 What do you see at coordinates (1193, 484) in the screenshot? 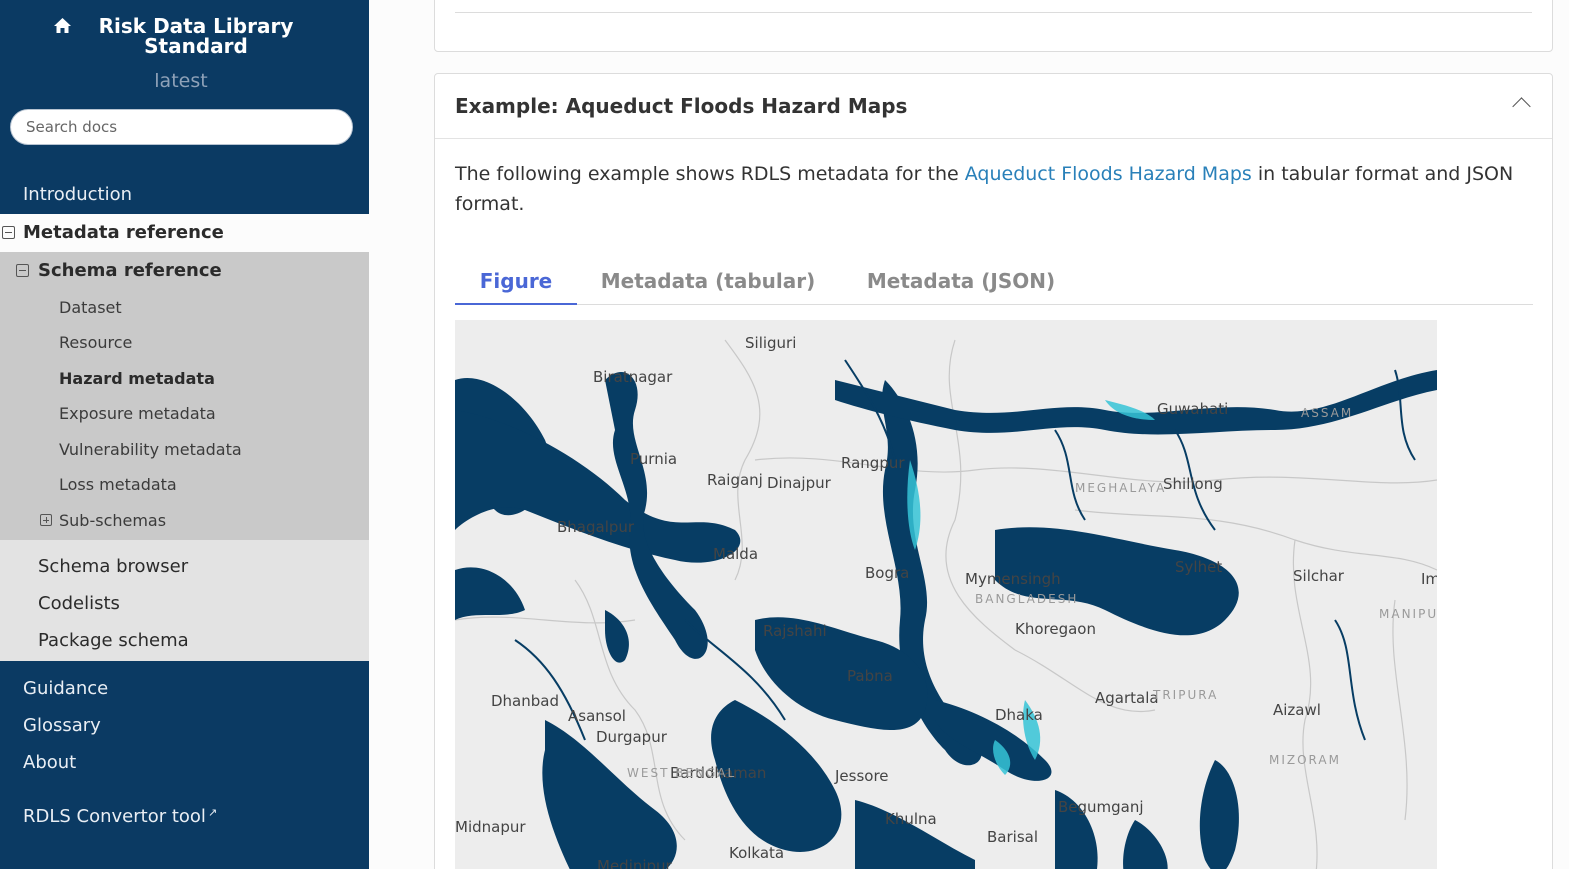
I see `map-label: Shillong` at bounding box center [1193, 484].